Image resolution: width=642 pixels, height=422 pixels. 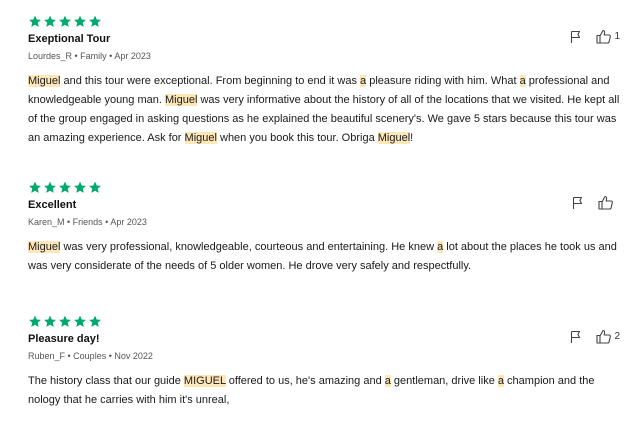 I want to click on helpful-button: 2, so click(x=608, y=336).